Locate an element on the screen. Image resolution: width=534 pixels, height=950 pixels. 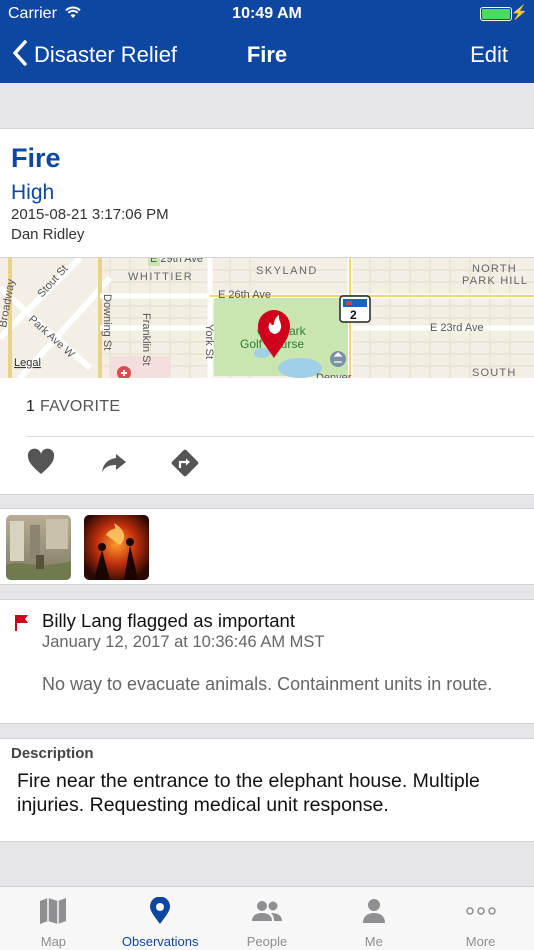
map-label-e23rd: E 23rd Ave is located at coordinates (457, 328).